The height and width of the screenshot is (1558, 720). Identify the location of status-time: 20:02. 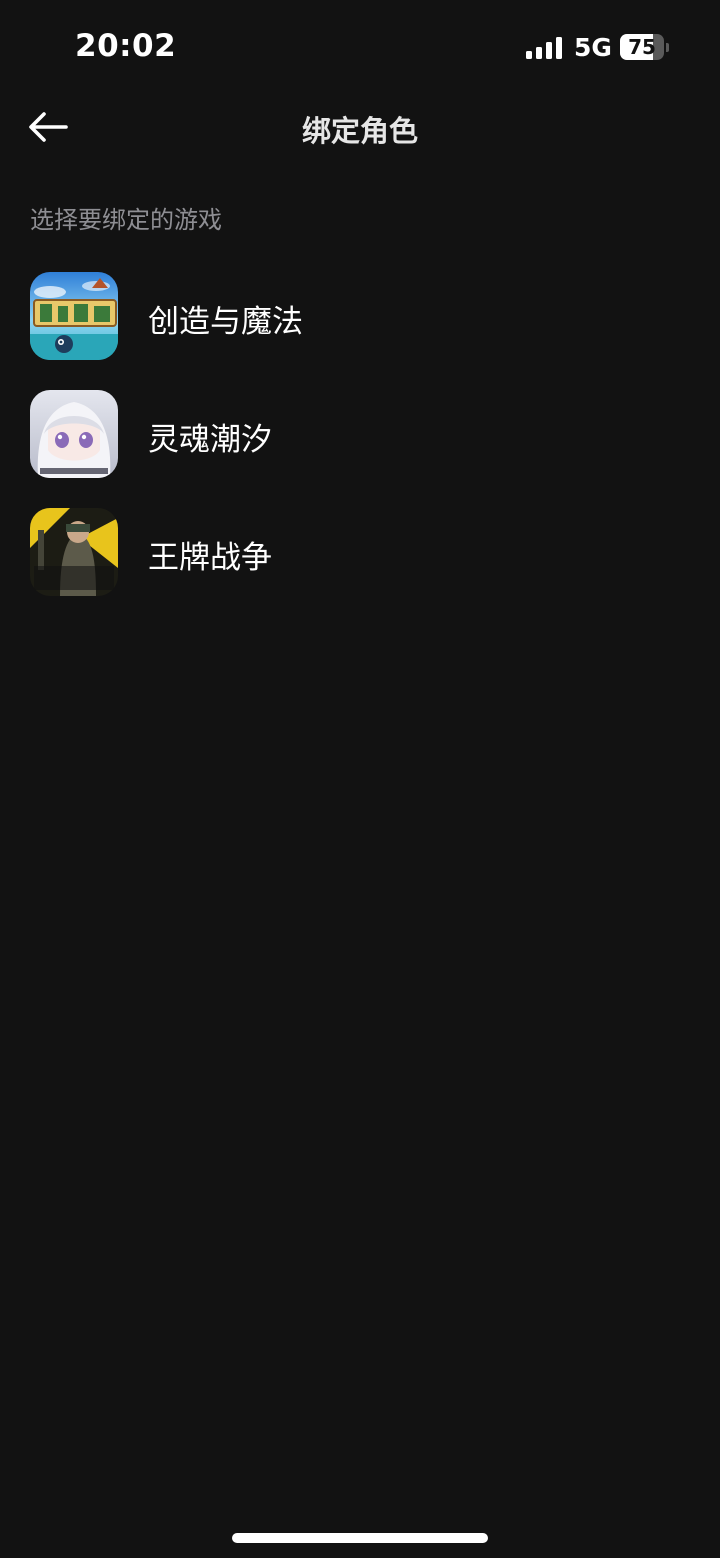
(126, 46).